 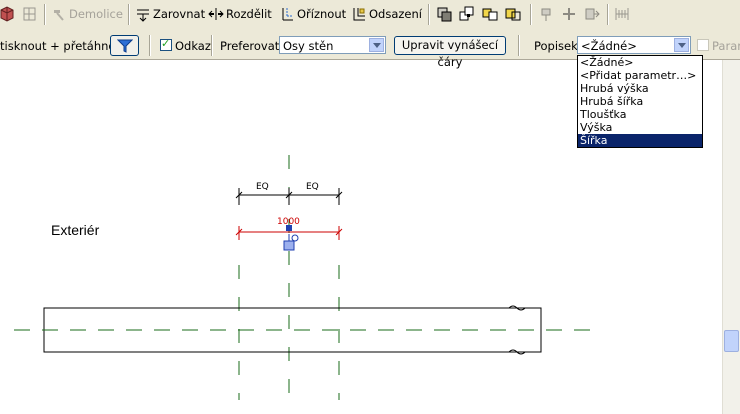 I want to click on trim-icon, so click(x=287, y=14).